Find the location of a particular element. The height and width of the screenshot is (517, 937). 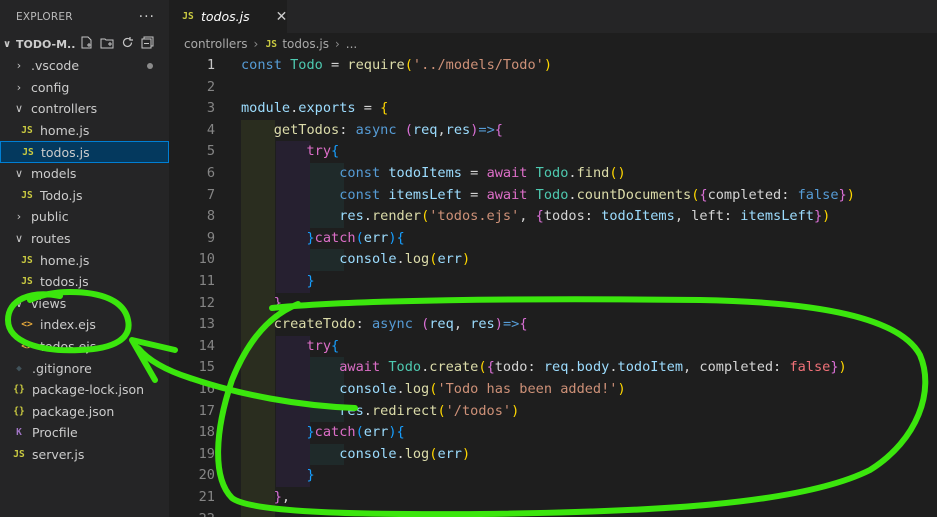

tree-item-label: package-lock.json is located at coordinates (88, 390).